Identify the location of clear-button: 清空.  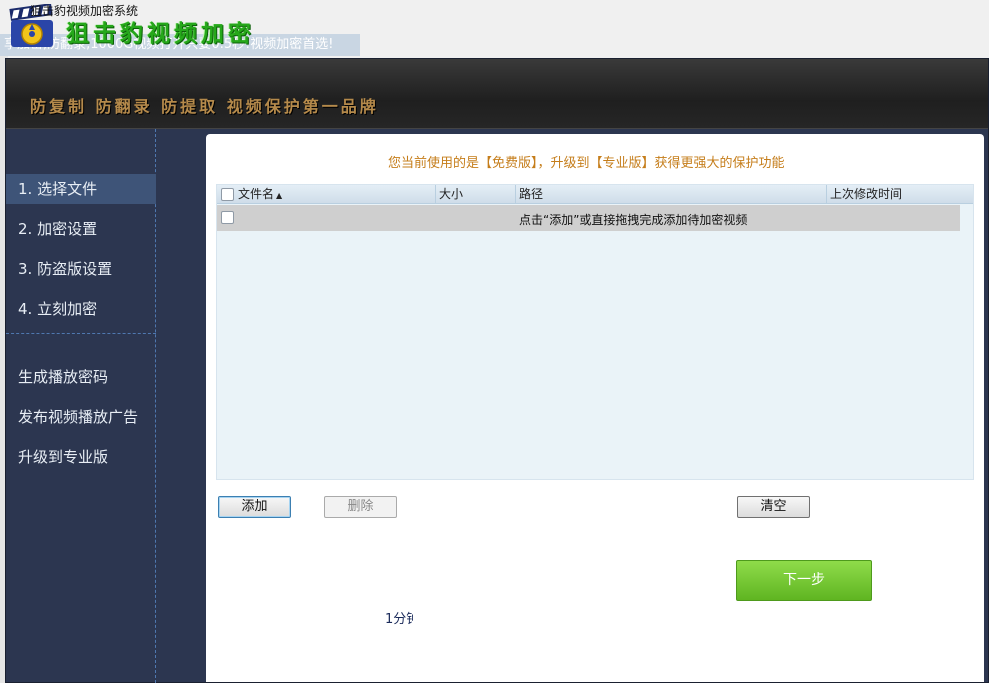
(773, 507).